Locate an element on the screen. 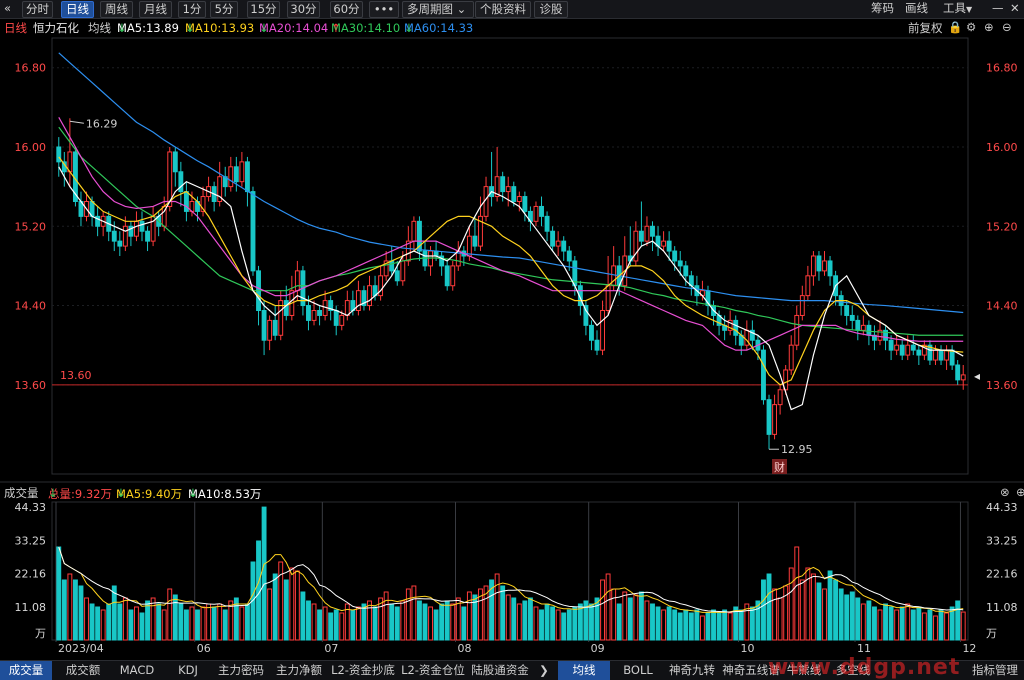  indicator-tab-2: 神奇九转 is located at coordinates (692, 670).